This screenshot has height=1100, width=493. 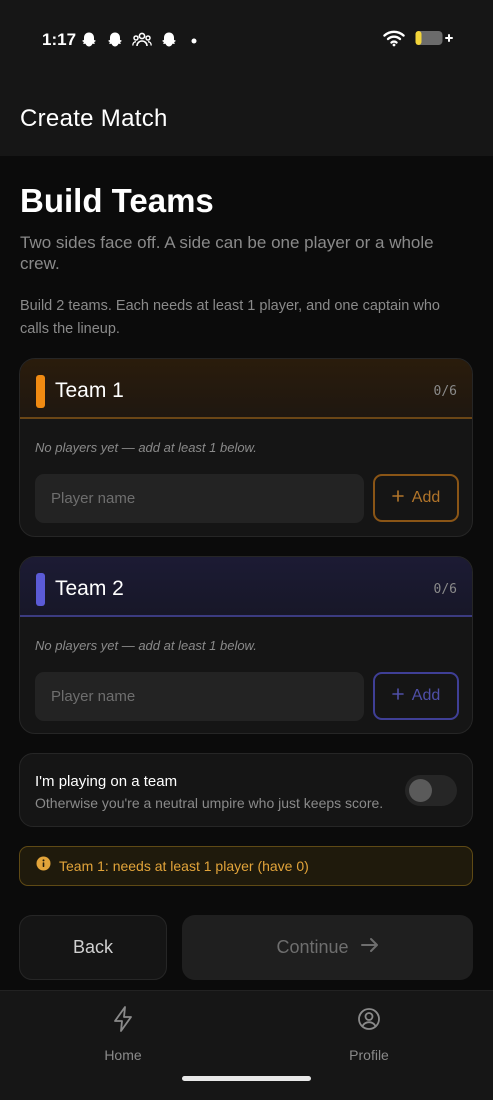 I want to click on profile-icon, so click(x=369, y=1021).